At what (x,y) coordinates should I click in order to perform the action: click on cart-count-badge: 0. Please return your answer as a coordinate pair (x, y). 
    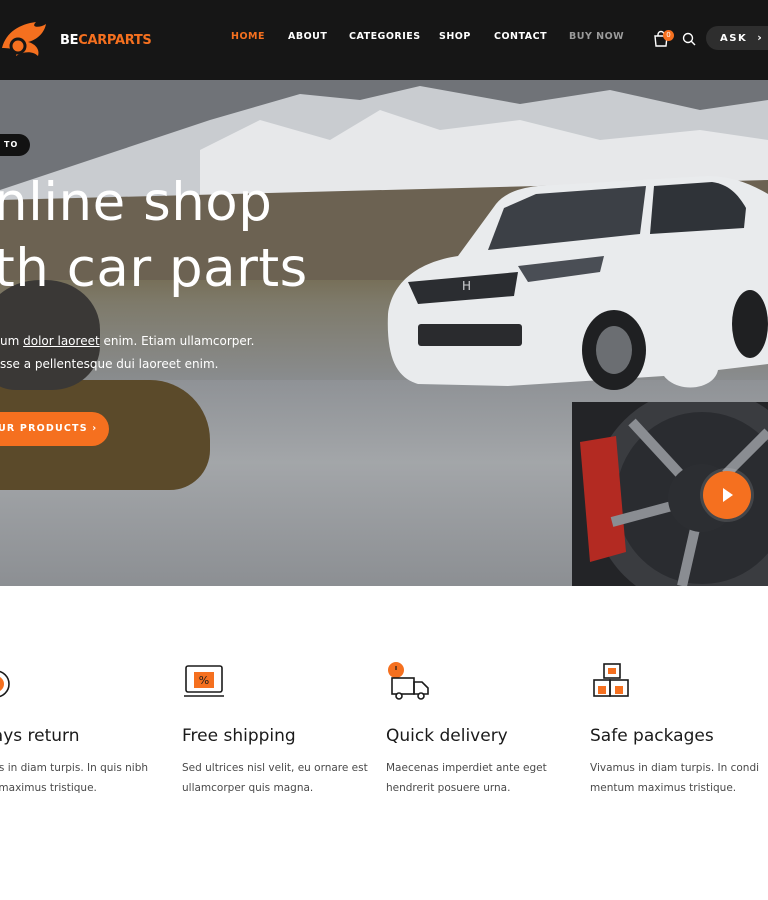
    Looking at the image, I should click on (668, 35).